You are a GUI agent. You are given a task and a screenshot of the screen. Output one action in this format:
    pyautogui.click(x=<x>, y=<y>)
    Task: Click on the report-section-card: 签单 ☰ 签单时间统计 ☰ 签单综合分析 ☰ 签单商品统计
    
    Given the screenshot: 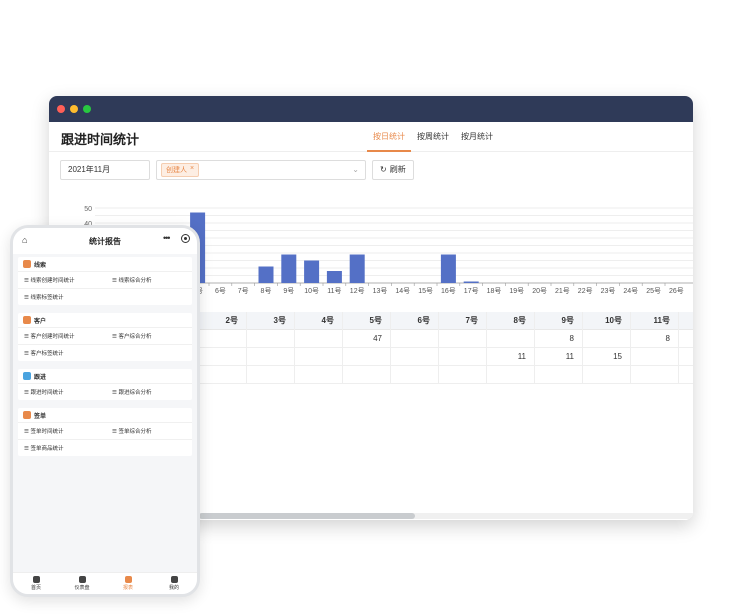 What is the action you would take?
    pyautogui.click(x=105, y=432)
    